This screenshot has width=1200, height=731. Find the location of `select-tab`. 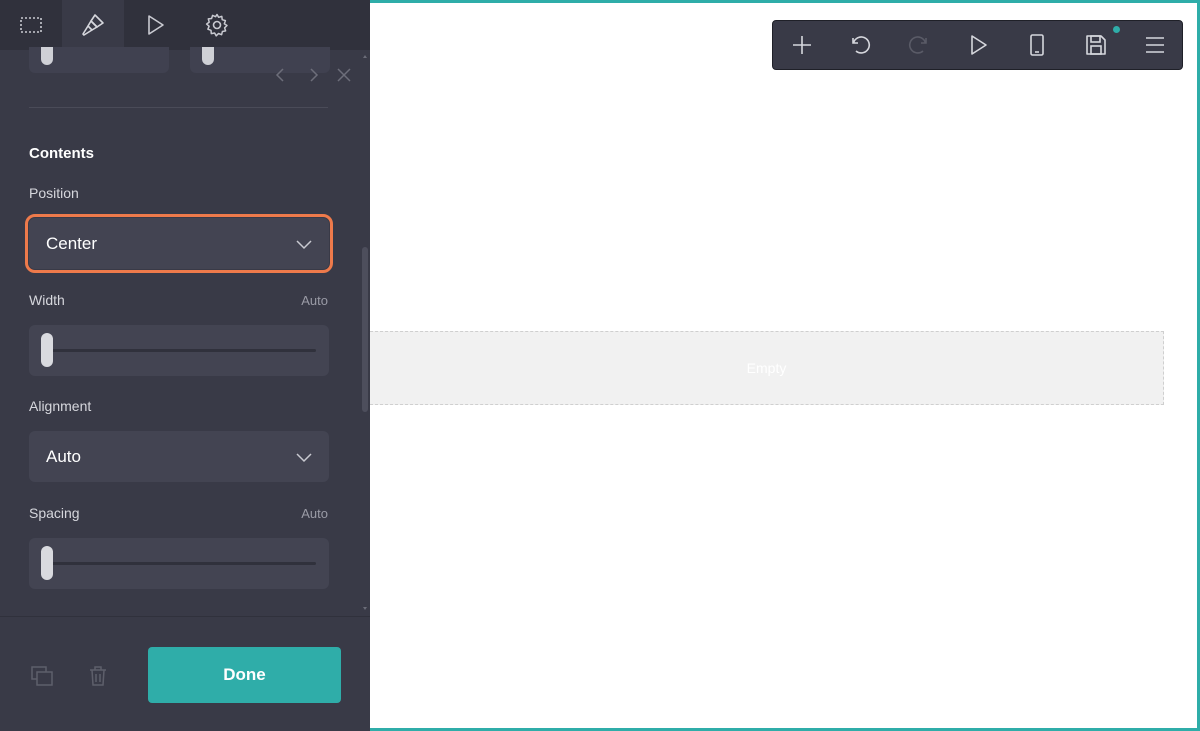

select-tab is located at coordinates (31, 25).